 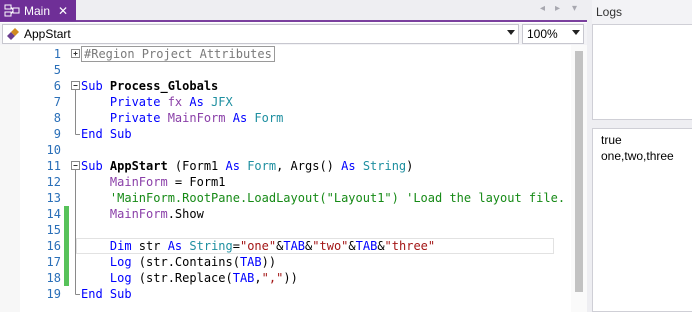 I want to click on code-token: (Form1, so click(x=196, y=166).